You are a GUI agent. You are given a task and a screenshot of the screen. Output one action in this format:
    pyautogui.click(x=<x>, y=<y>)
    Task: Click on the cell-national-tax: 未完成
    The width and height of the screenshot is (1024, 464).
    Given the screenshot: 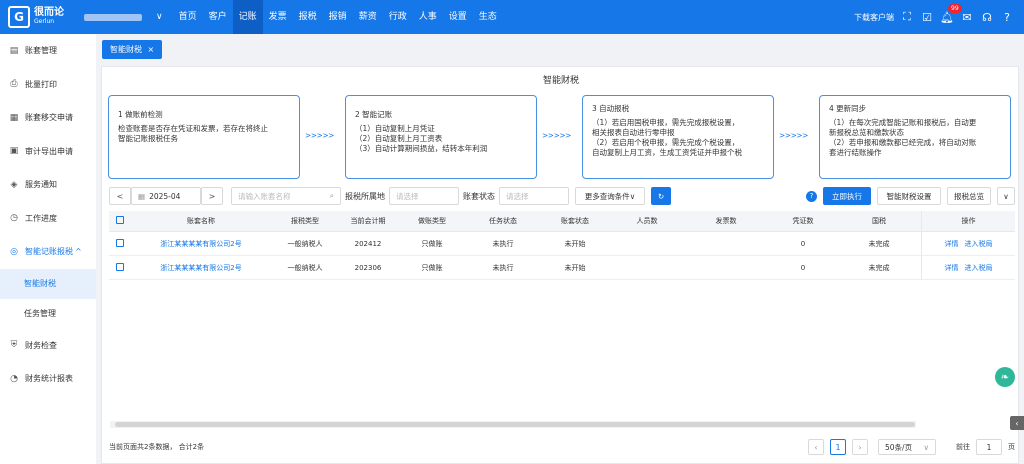 What is the action you would take?
    pyautogui.click(x=879, y=243)
    